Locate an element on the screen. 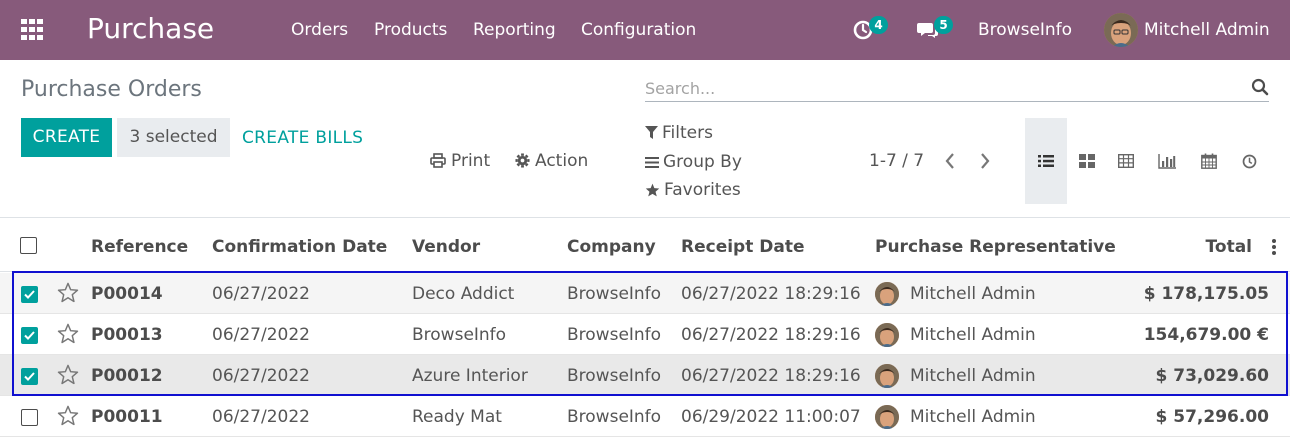 This screenshot has width=1290, height=437. activity-view-icon is located at coordinates (1249, 161).